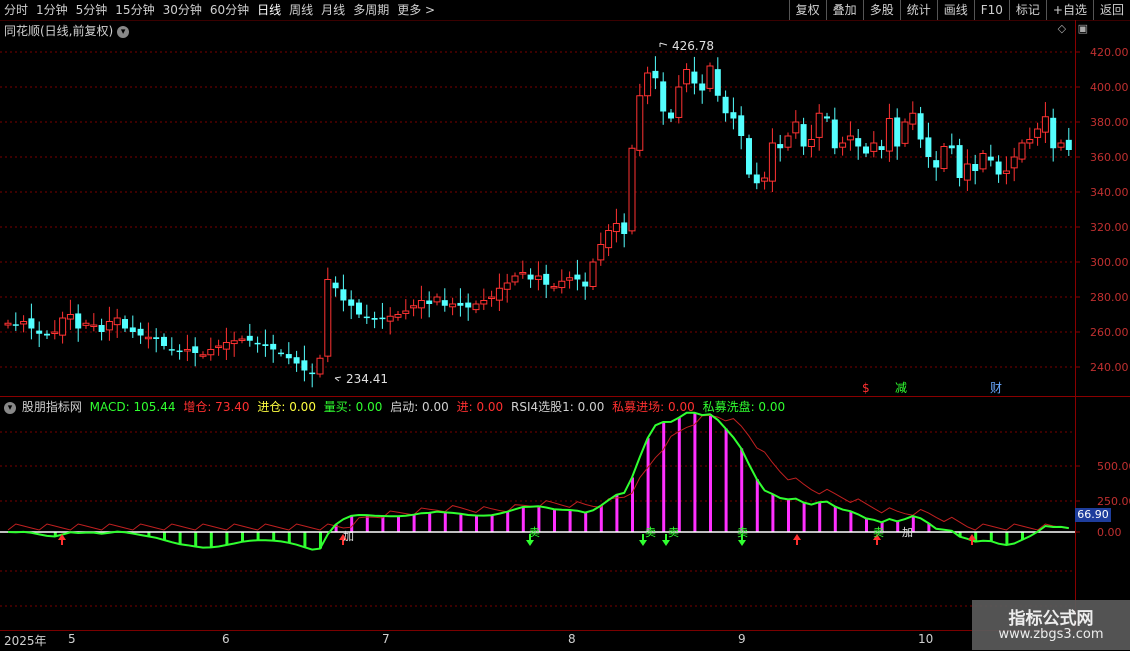 Image resolution: width=1130 pixels, height=651 pixels. Describe the element at coordinates (572, 639) in the screenshot. I see `date-label: 8` at that location.